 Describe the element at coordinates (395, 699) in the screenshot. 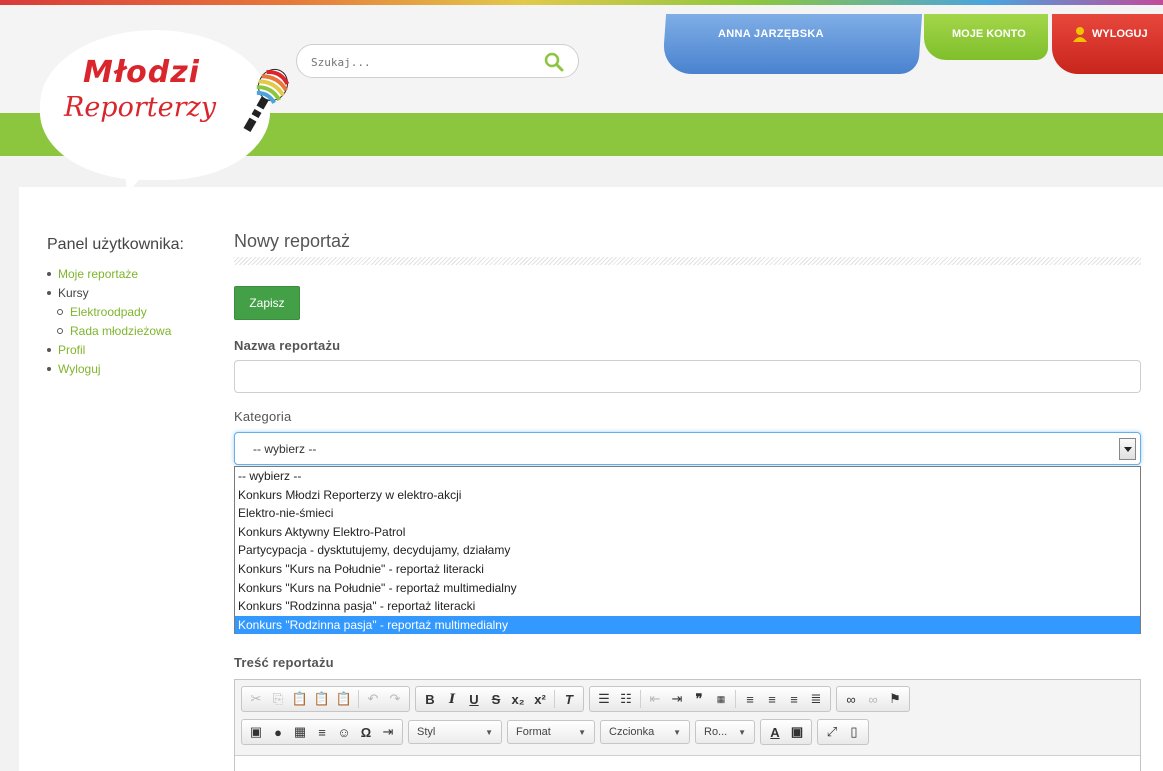

I see `redo-icon: ↷` at that location.